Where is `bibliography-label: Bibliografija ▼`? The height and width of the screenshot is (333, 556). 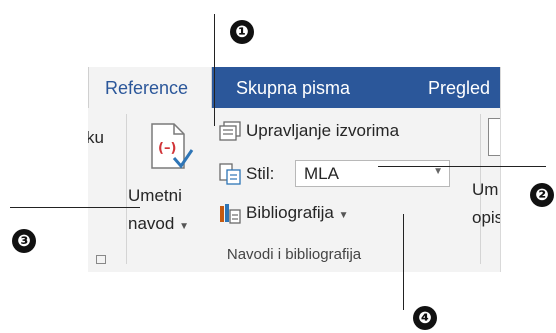
bibliography-label: Bibliografija ▼ is located at coordinates (297, 212).